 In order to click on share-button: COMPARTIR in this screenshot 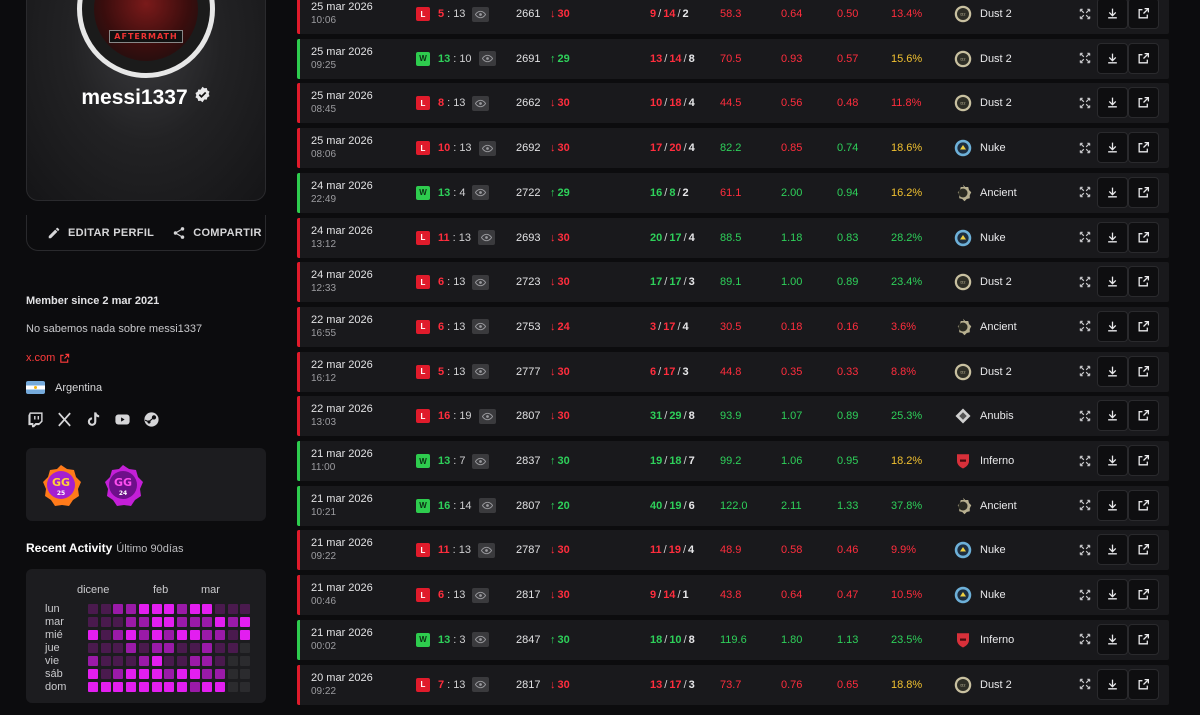, I will do `click(217, 233)`.